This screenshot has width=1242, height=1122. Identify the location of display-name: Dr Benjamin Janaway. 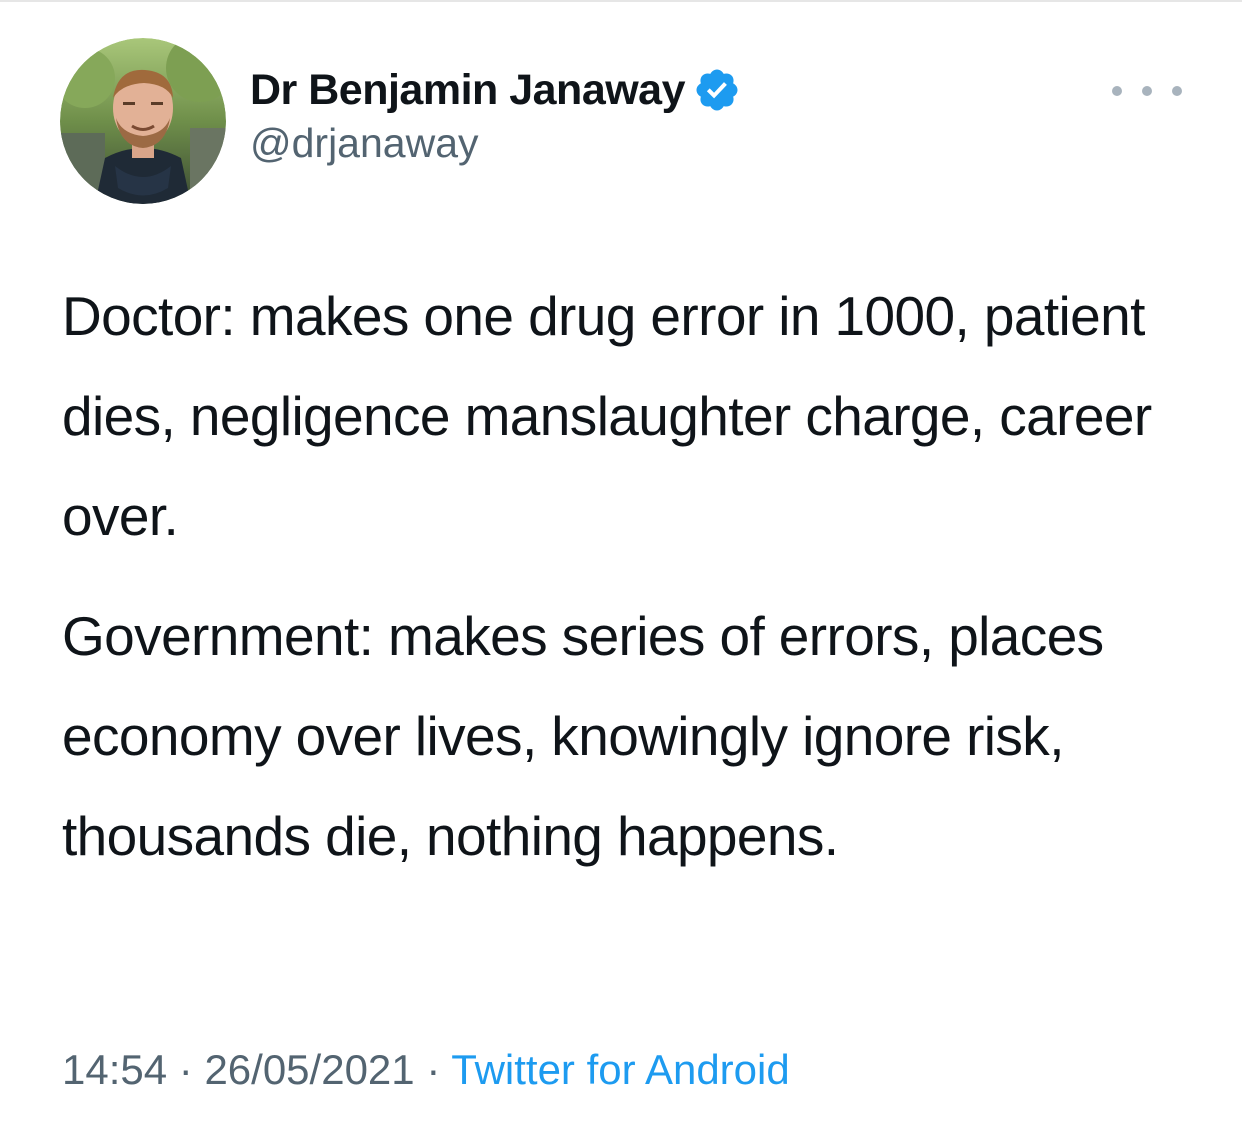
(468, 90).